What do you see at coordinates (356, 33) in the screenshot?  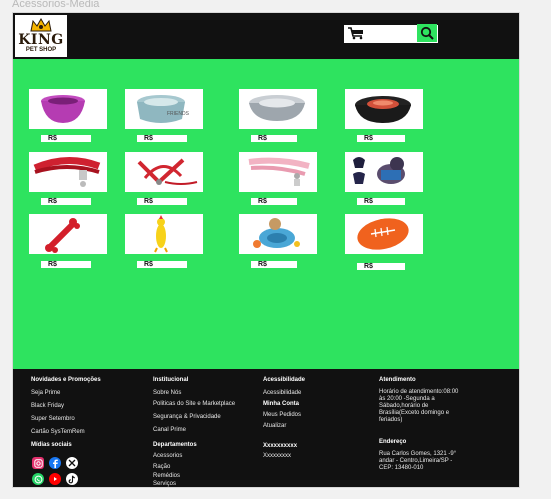 I see `cart-icon` at bounding box center [356, 33].